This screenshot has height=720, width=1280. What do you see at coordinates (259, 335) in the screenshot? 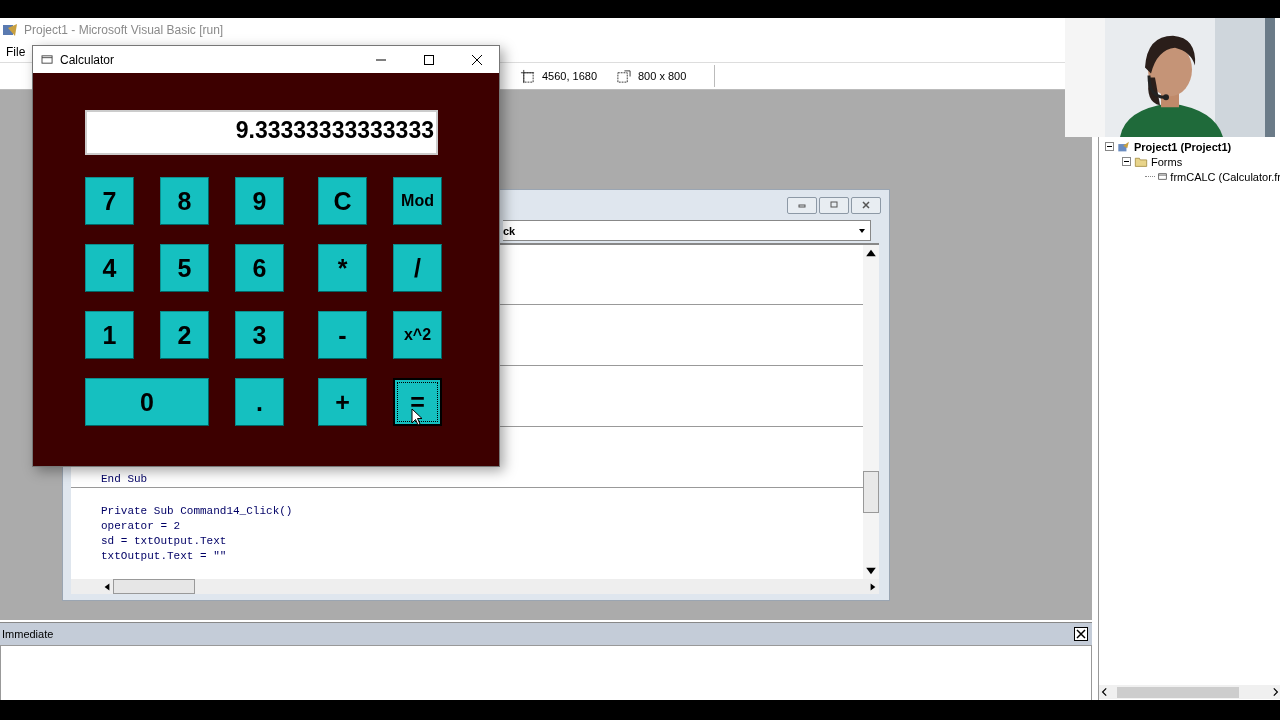
I see `calculator-key: 3` at bounding box center [259, 335].